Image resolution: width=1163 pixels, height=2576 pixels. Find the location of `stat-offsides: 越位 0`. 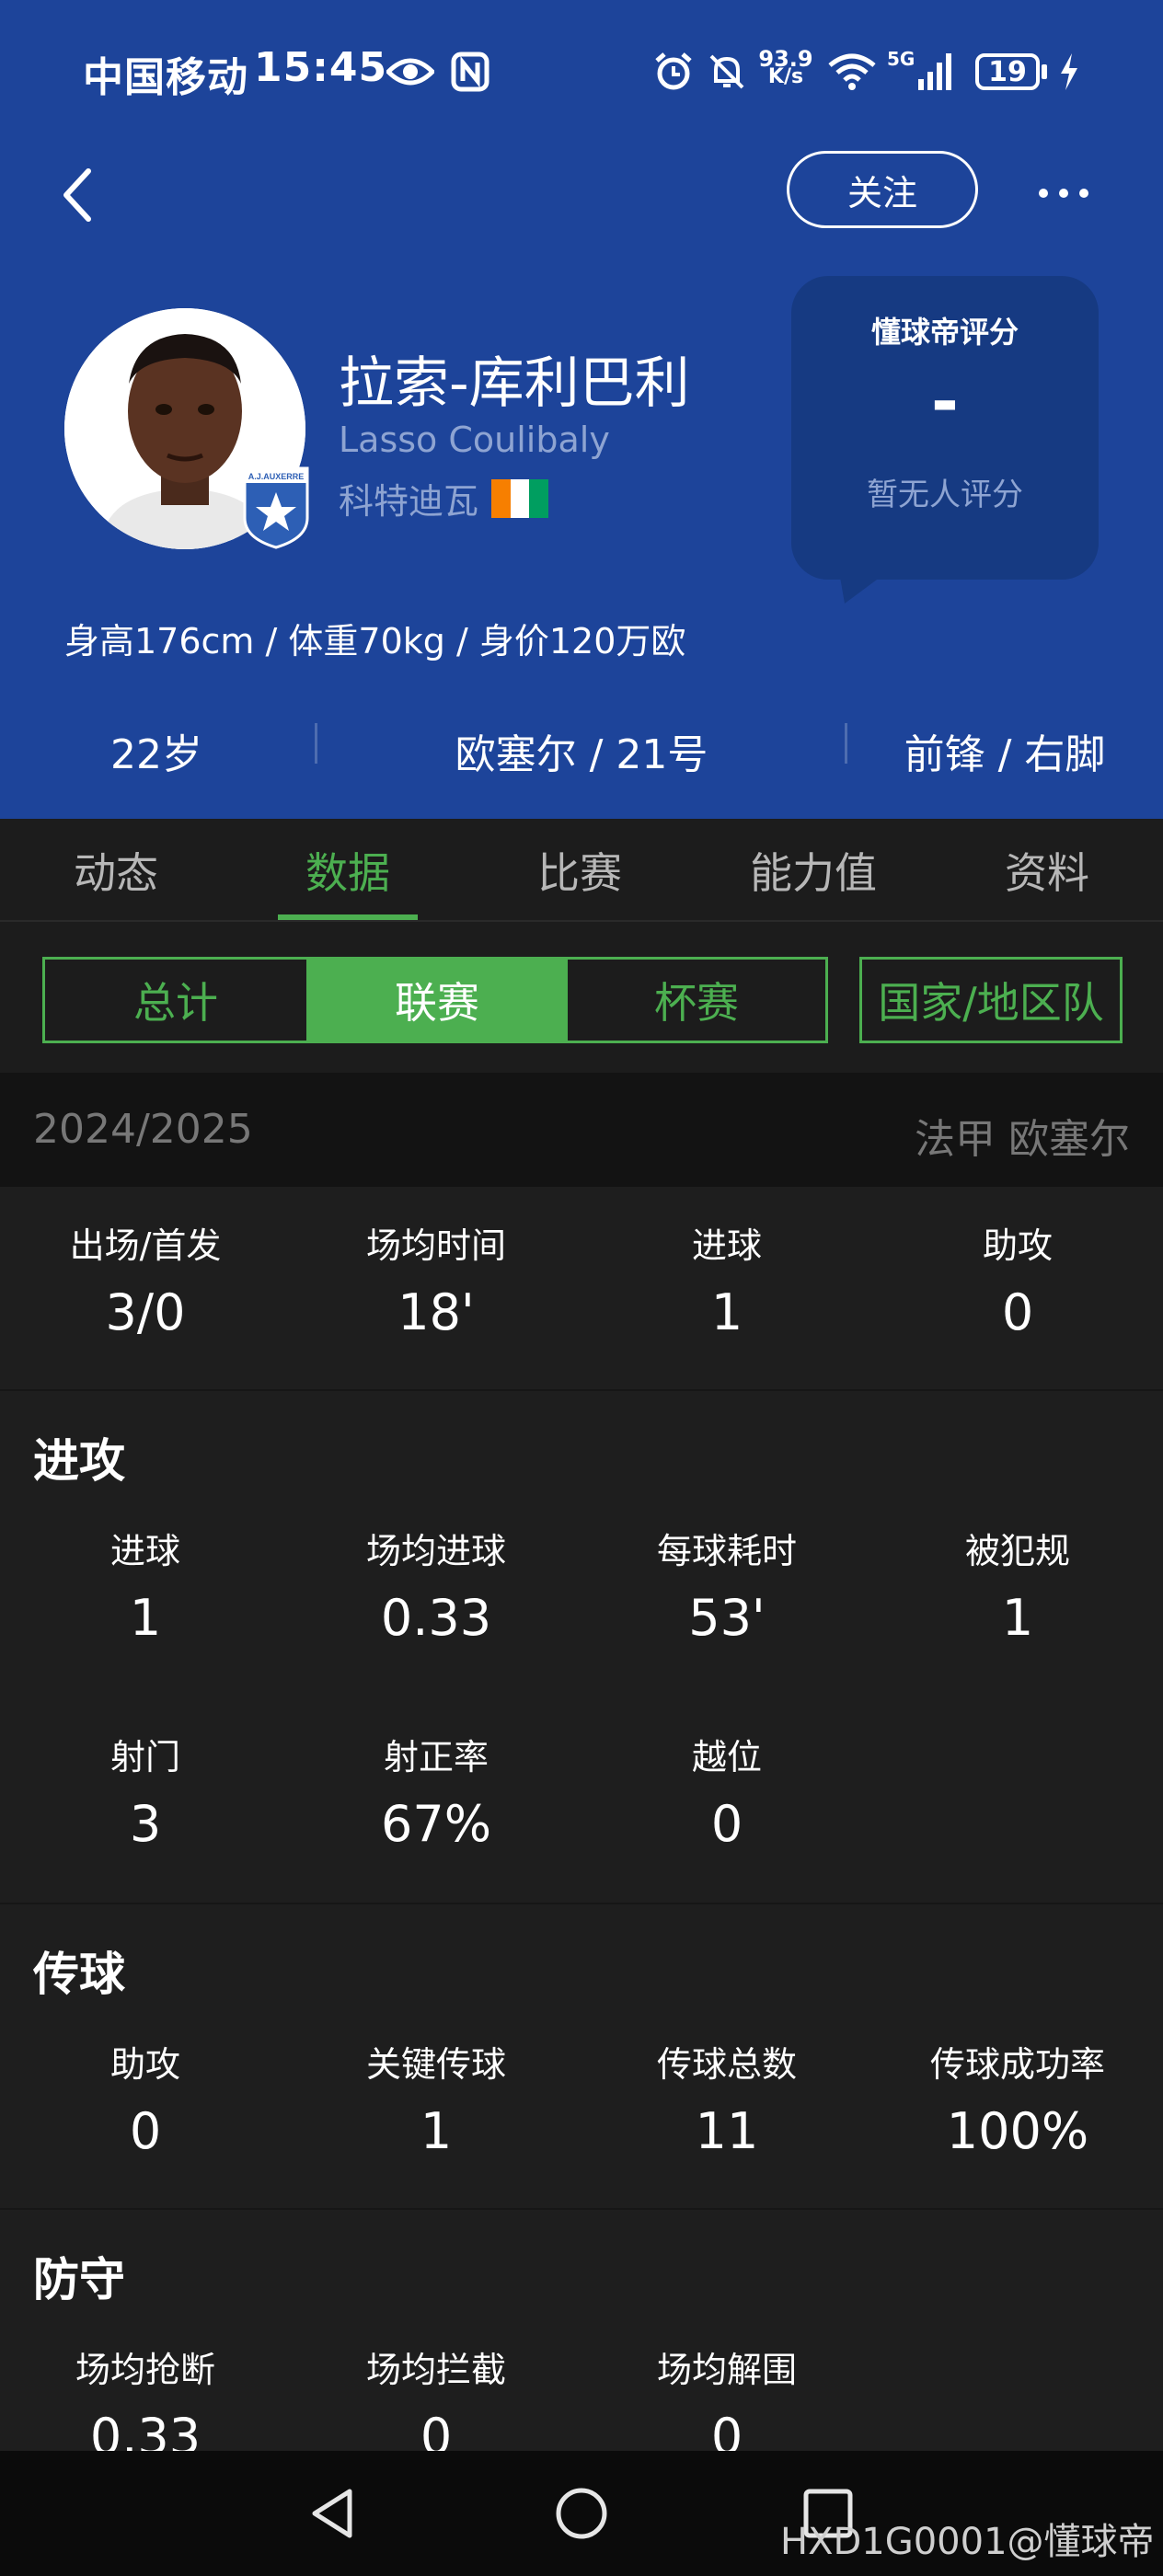

stat-offsides: 越位 0 is located at coordinates (727, 1793).